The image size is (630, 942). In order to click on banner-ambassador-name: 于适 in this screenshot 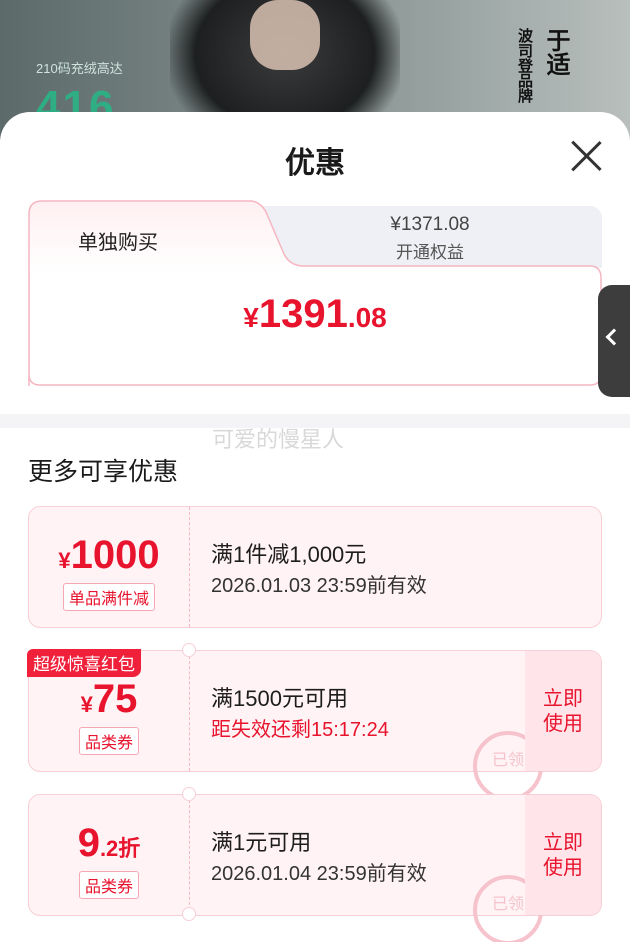, I will do `click(555, 52)`.